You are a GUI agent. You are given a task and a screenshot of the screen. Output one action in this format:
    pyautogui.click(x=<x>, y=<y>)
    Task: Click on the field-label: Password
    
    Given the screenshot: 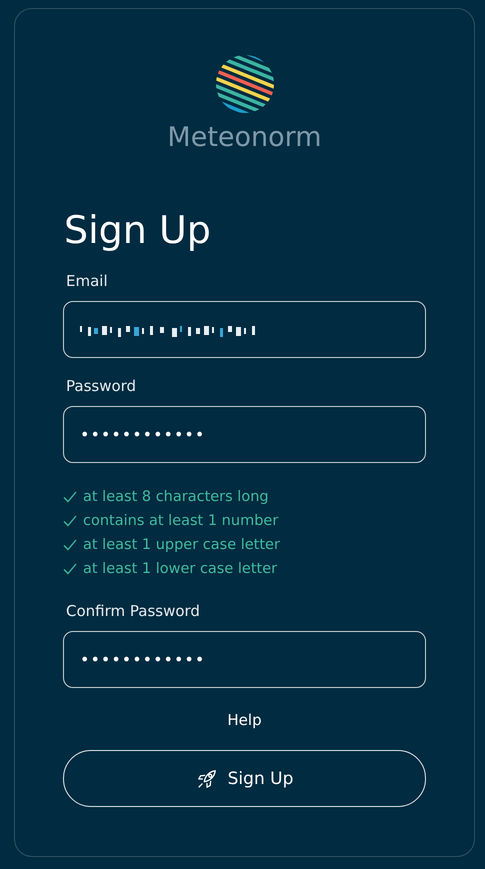 What is the action you would take?
    pyautogui.click(x=102, y=386)
    